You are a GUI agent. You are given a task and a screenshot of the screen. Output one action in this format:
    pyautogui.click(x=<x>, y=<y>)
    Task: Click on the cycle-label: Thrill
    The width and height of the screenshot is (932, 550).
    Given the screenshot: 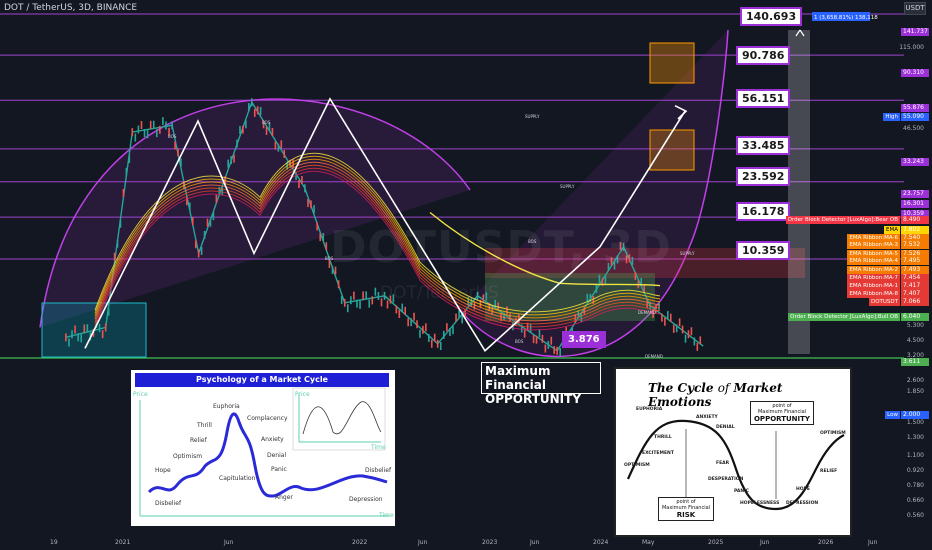 What is the action you would take?
    pyautogui.click(x=204, y=425)
    